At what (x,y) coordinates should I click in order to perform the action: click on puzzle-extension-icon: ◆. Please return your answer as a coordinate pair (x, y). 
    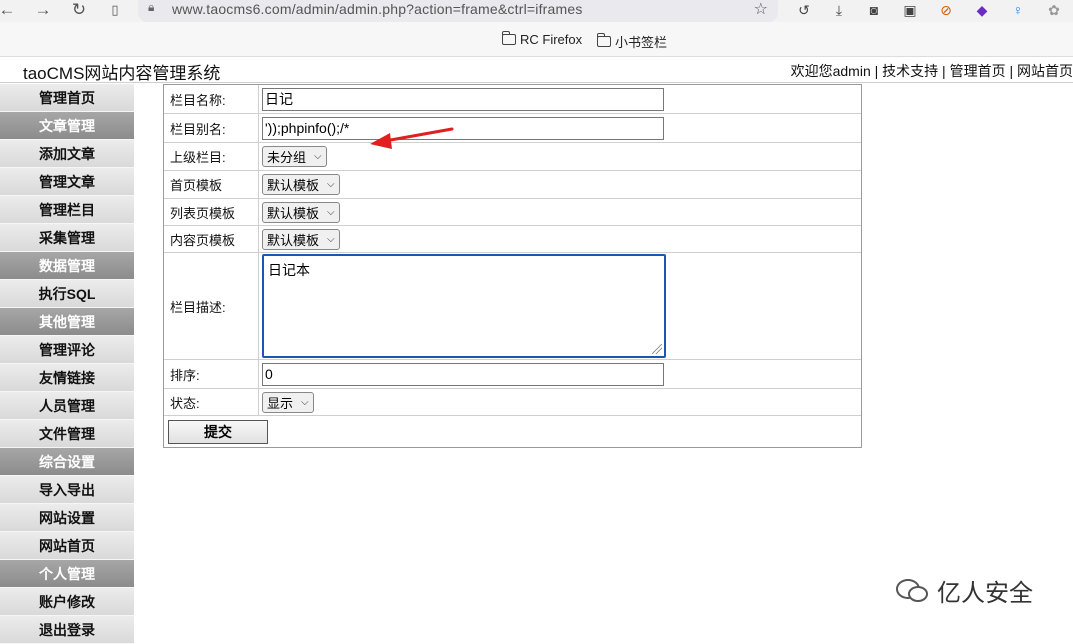
    Looking at the image, I should click on (982, 10).